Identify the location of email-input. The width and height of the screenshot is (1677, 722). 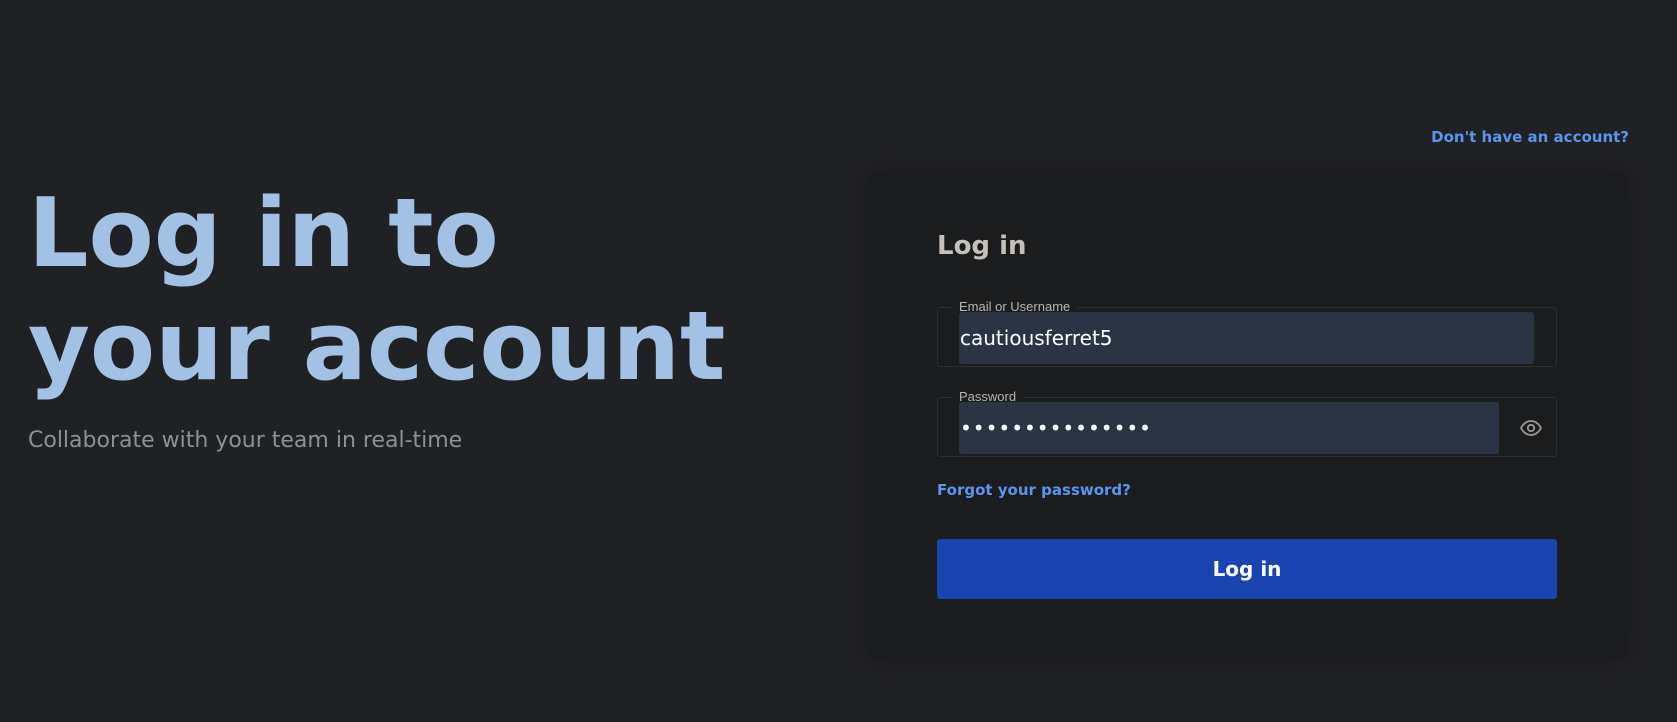
(1246, 338).